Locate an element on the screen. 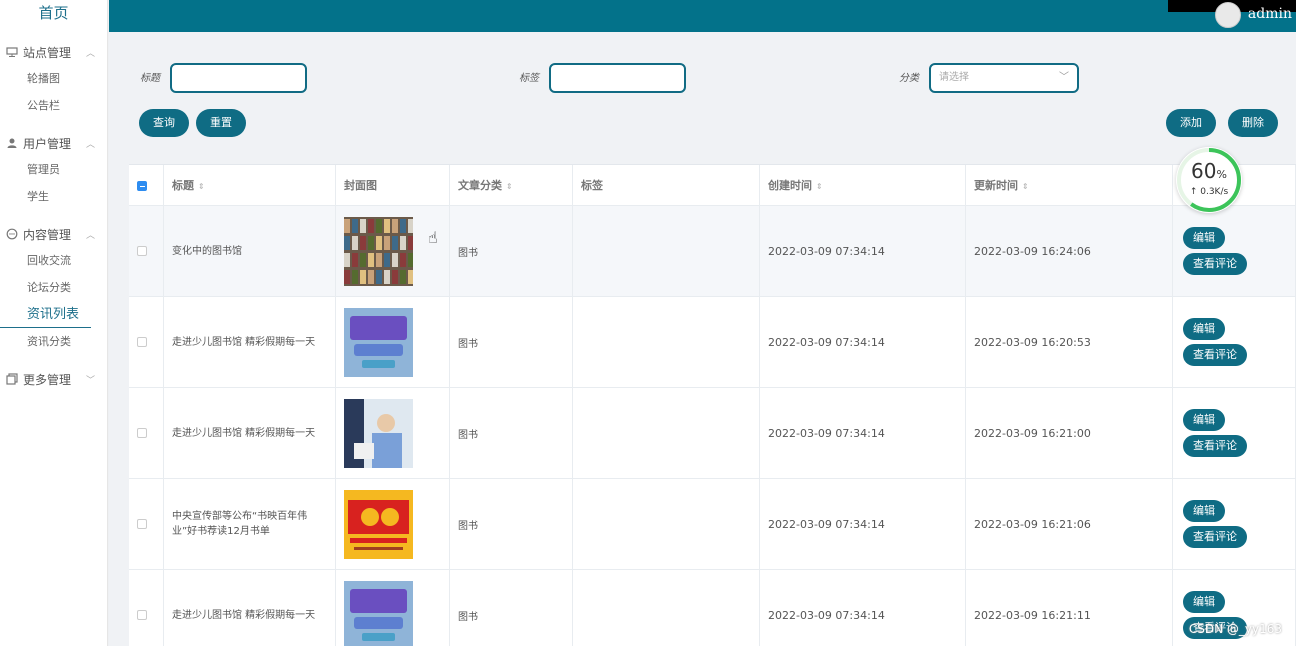 The height and width of the screenshot is (646, 1296). row-updated: 2022-03-09 16:20:53 is located at coordinates (1069, 342).